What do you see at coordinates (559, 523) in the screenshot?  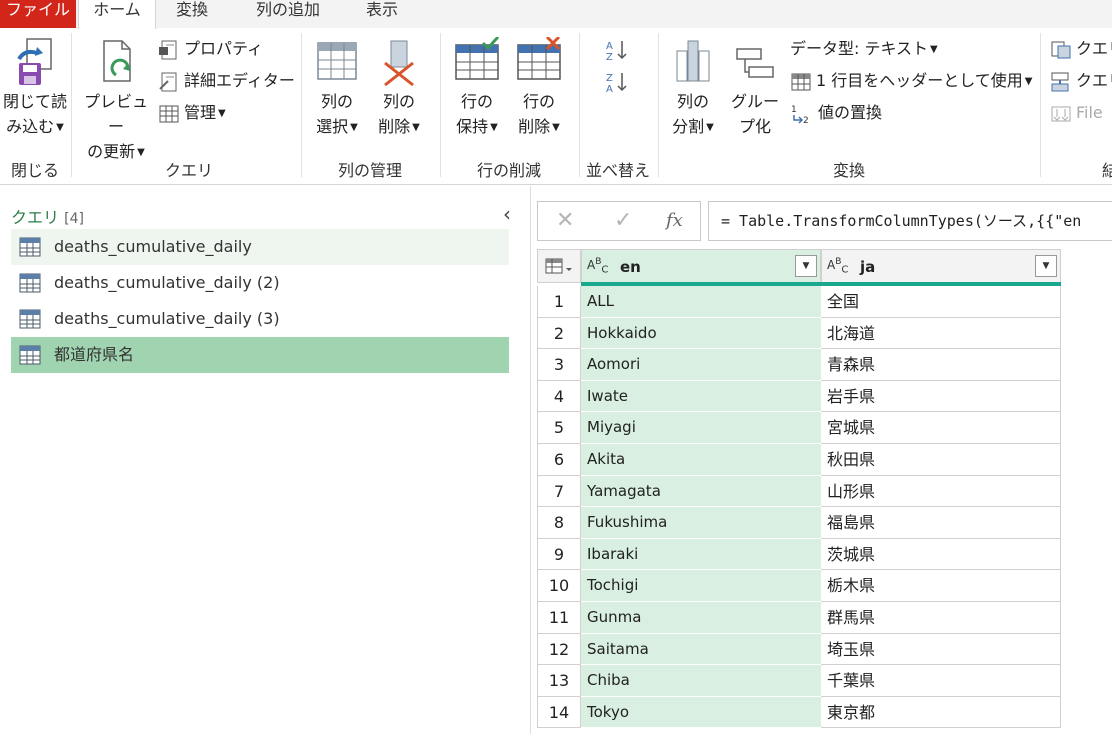 I see `row-number: 8` at bounding box center [559, 523].